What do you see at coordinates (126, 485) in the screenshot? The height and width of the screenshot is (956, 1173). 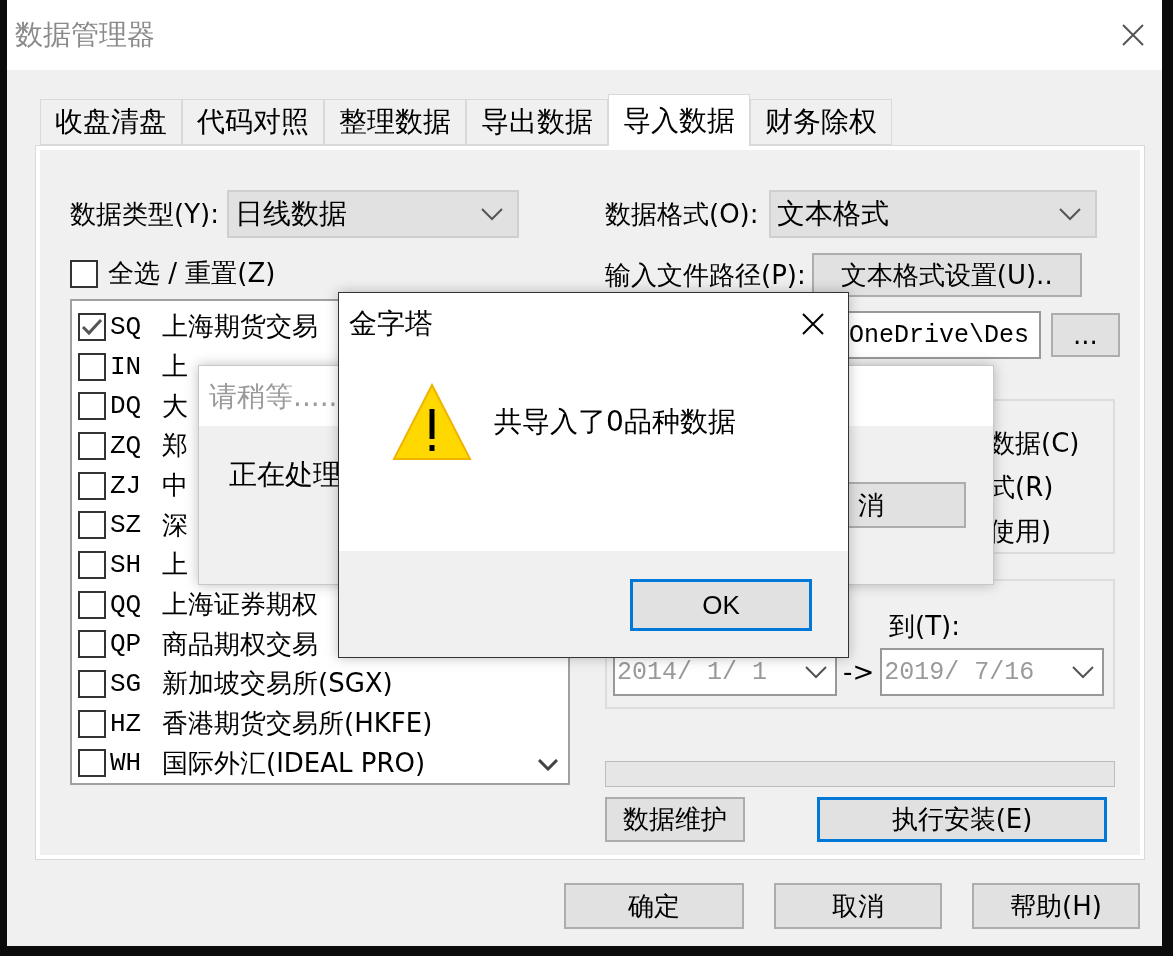 I see `exchange-code: ZJ` at bounding box center [126, 485].